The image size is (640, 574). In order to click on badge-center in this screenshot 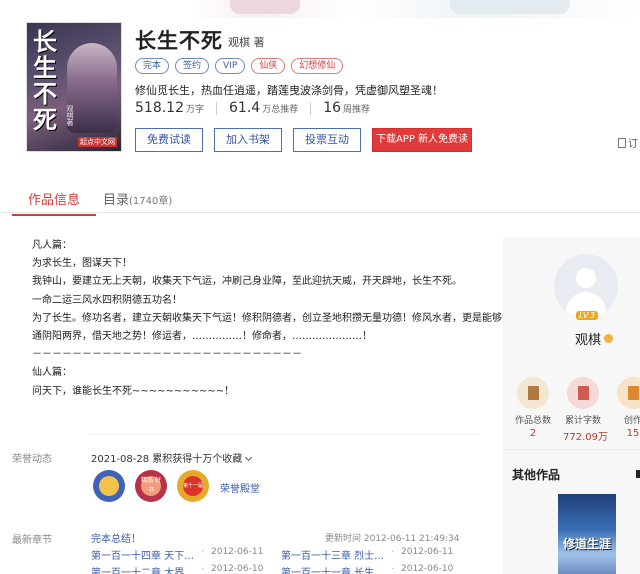, I will do `click(109, 486)`.